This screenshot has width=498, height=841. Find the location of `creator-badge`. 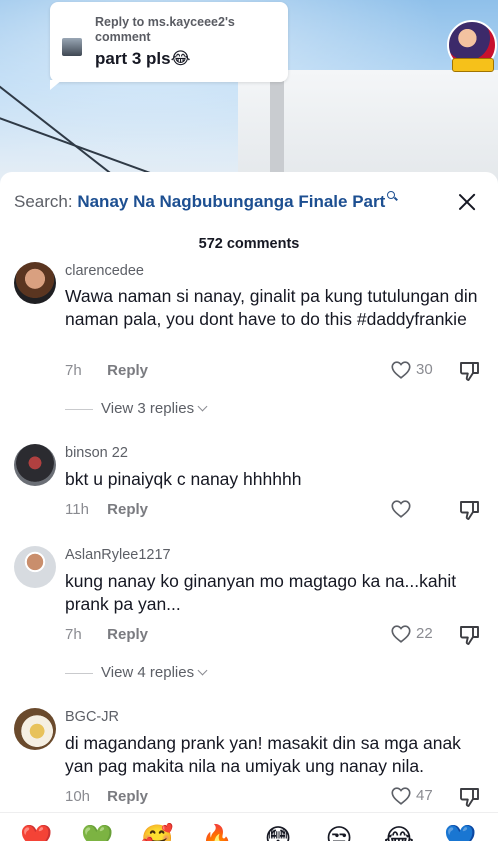

creator-badge is located at coordinates (473, 65).